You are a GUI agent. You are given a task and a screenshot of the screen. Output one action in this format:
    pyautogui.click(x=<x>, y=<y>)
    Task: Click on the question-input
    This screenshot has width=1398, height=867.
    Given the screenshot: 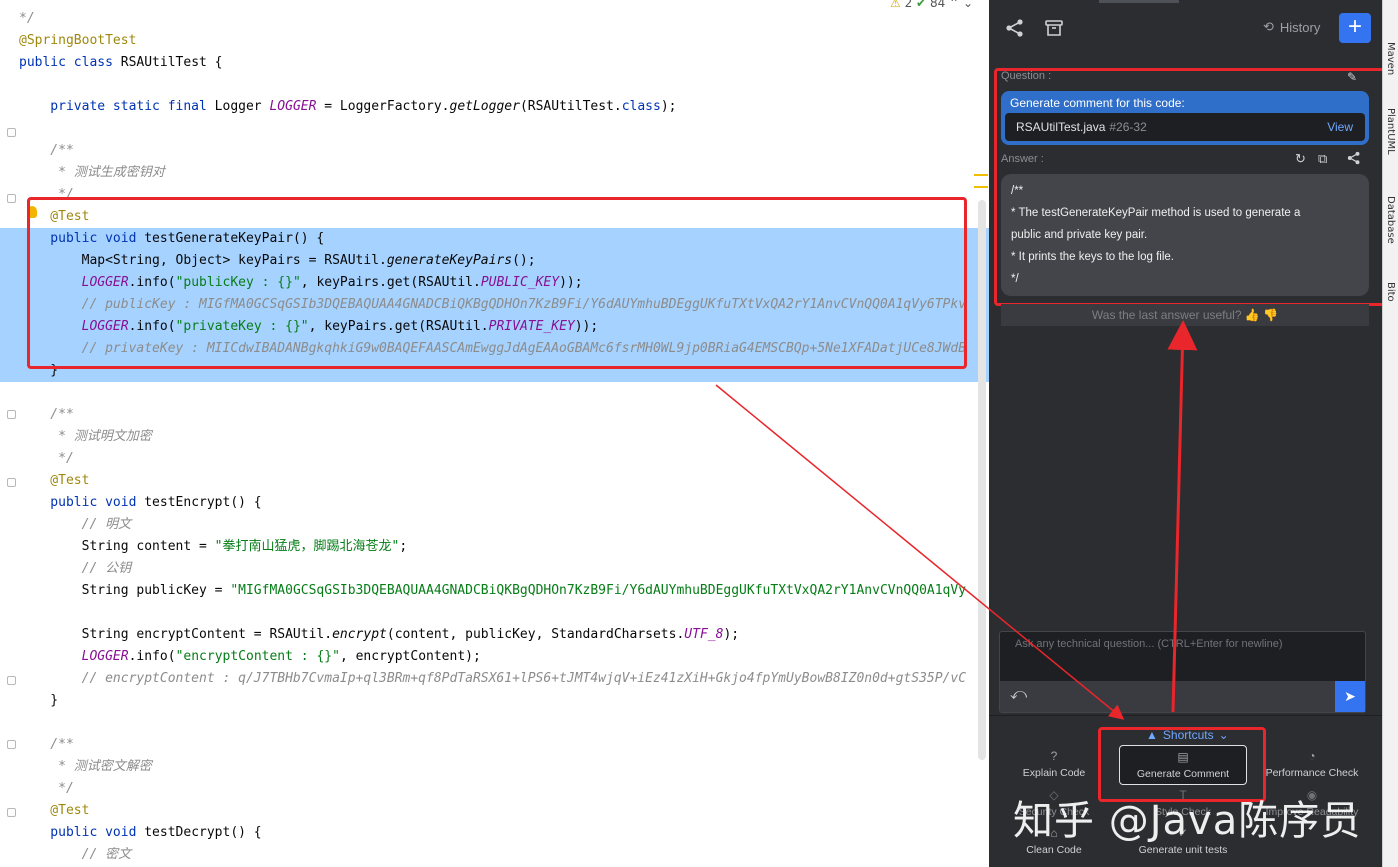 What is the action you would take?
    pyautogui.click(x=1182, y=657)
    